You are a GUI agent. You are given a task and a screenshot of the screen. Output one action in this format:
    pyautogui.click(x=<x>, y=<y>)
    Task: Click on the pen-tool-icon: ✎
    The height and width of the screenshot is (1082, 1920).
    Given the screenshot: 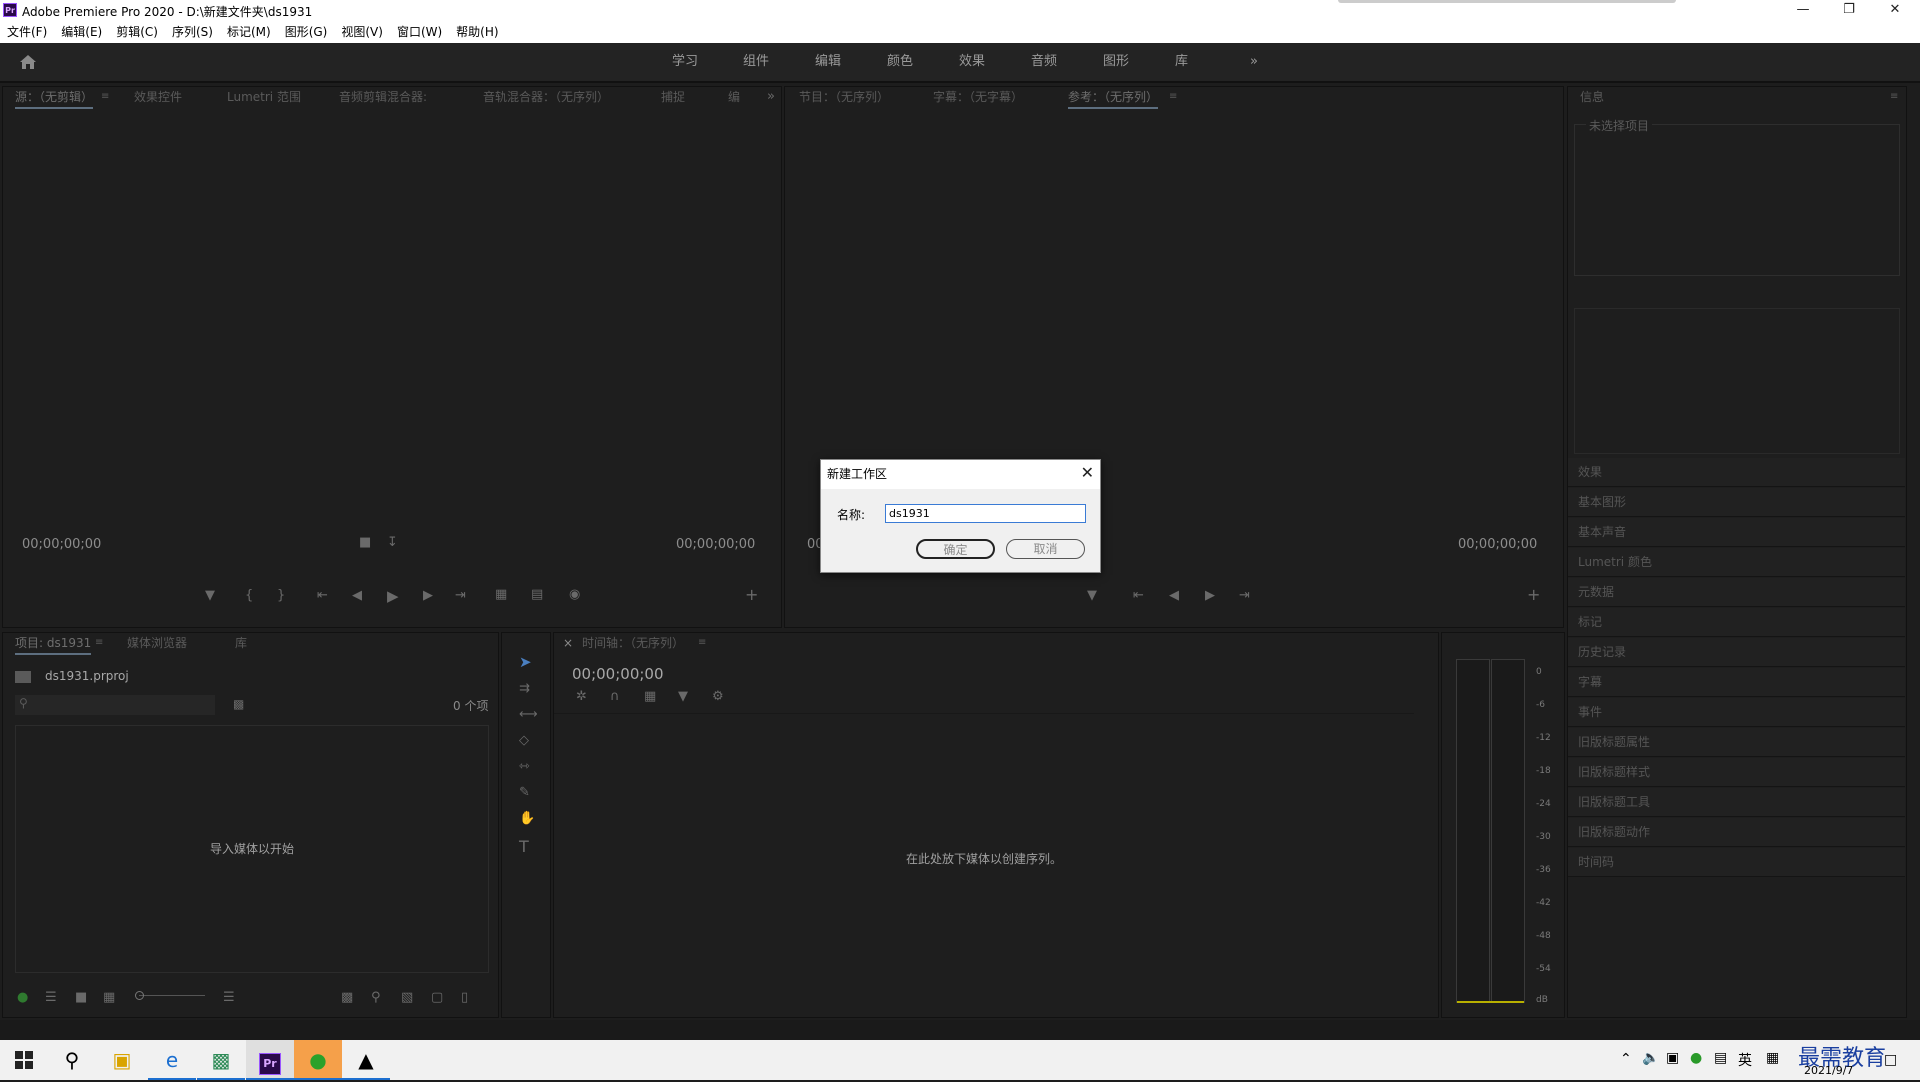 What is the action you would take?
    pyautogui.click(x=524, y=792)
    